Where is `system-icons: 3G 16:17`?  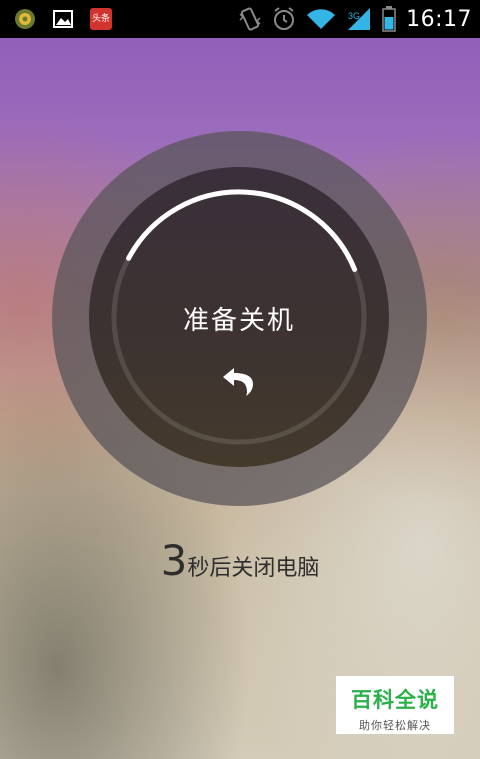
system-icons: 3G 16:17 is located at coordinates (355, 19).